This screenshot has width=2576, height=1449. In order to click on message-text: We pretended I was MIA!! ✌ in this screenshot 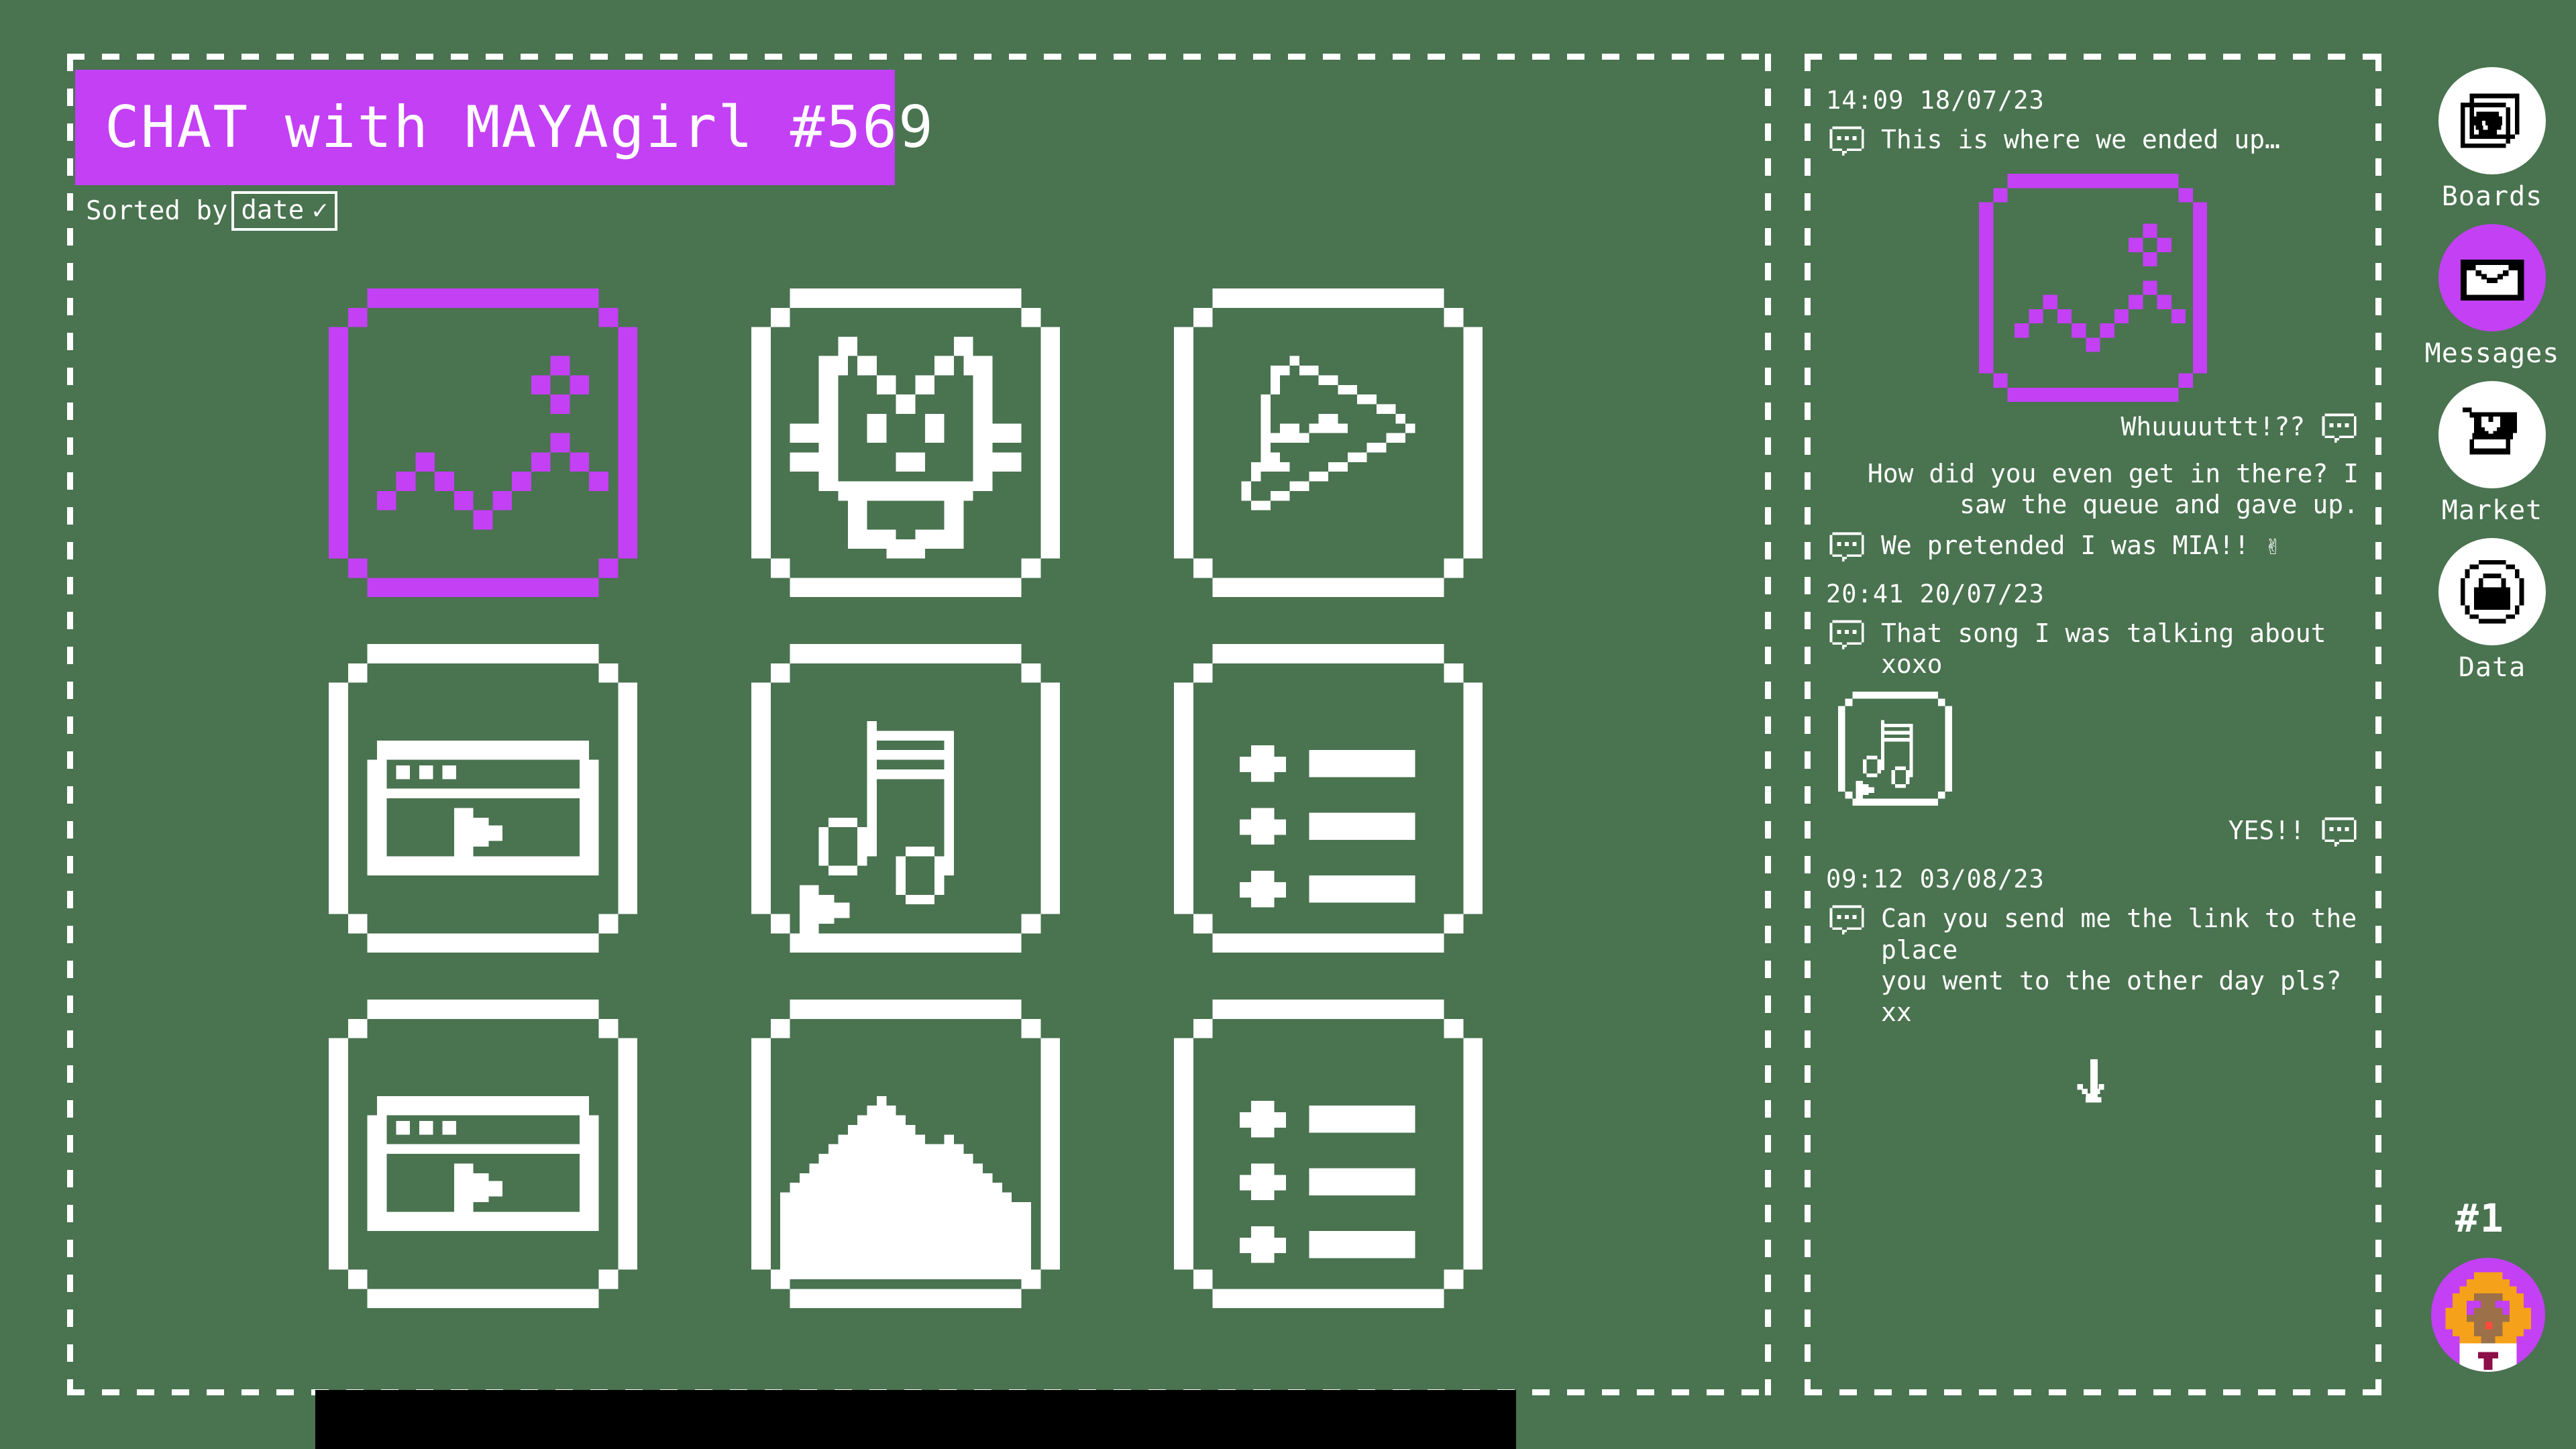, I will do `click(2080, 545)`.